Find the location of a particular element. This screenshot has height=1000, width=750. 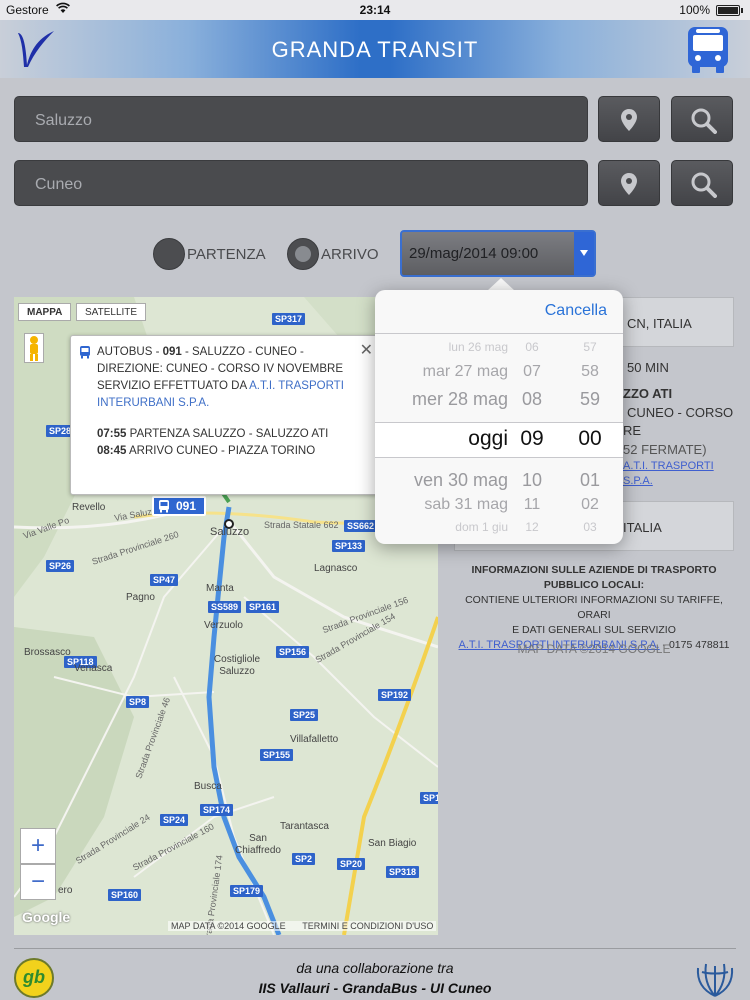

road-badge: SP160 is located at coordinates (125, 895).